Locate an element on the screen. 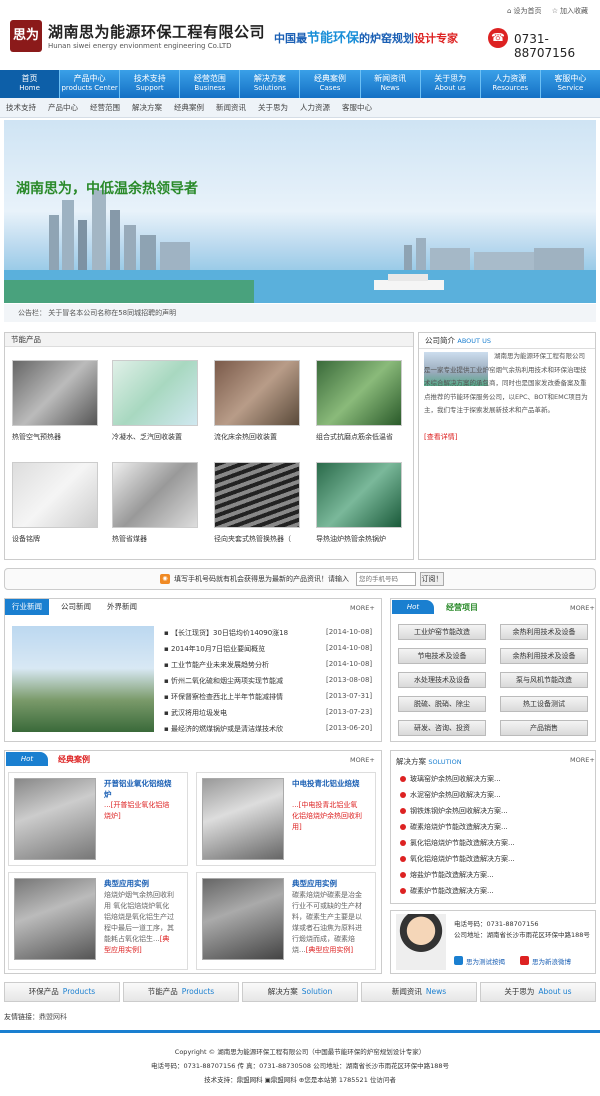 Image resolution: width=600 pixels, height=1096 pixels. subnav-support: 技术支持 is located at coordinates (21, 107).